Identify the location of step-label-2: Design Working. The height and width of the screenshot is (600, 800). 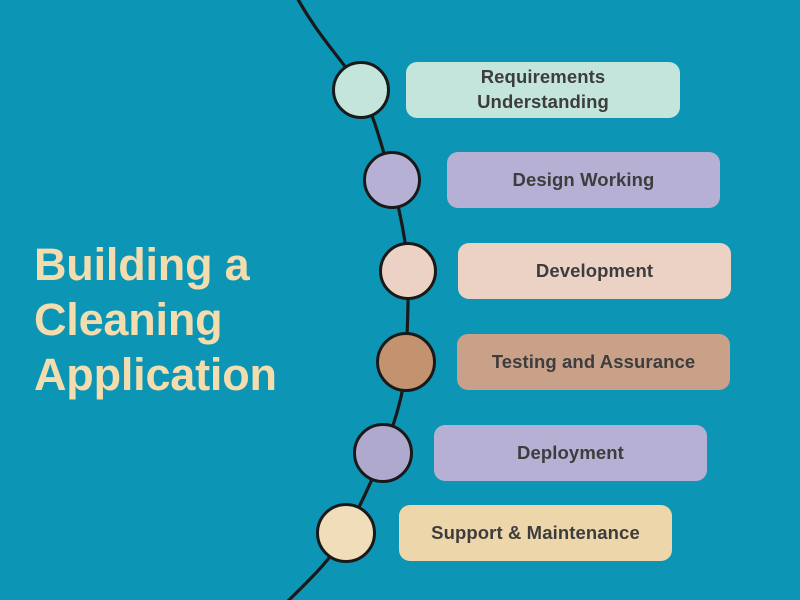
(583, 180).